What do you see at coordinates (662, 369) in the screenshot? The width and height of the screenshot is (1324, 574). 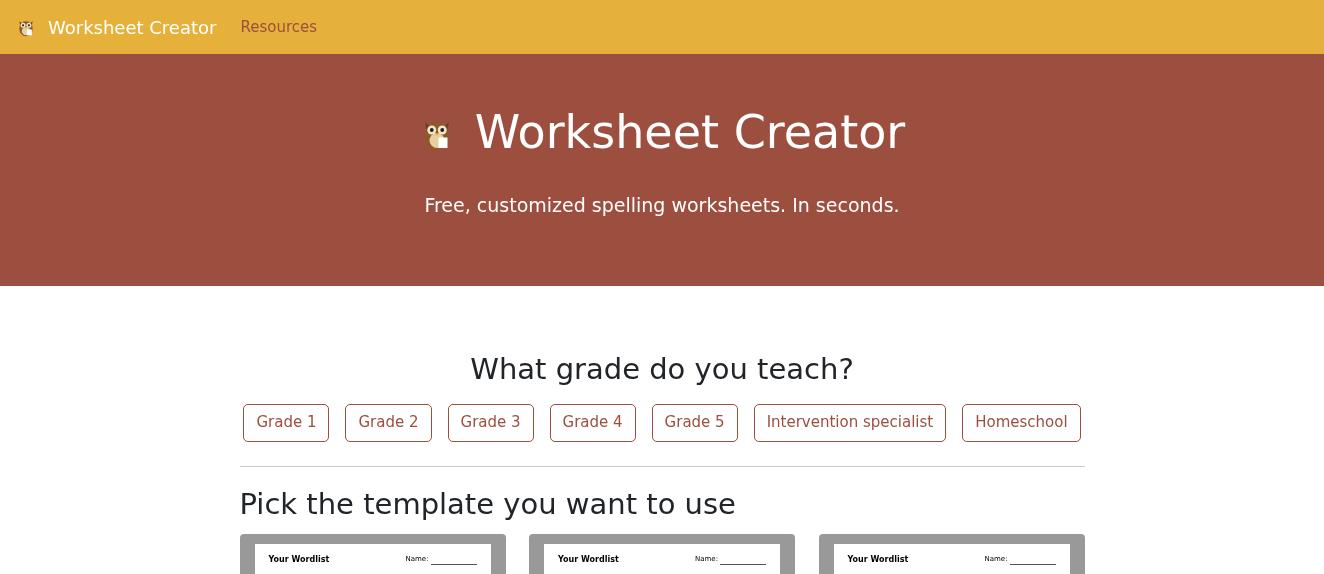 I see `section-heading: What grade do you teach?` at bounding box center [662, 369].